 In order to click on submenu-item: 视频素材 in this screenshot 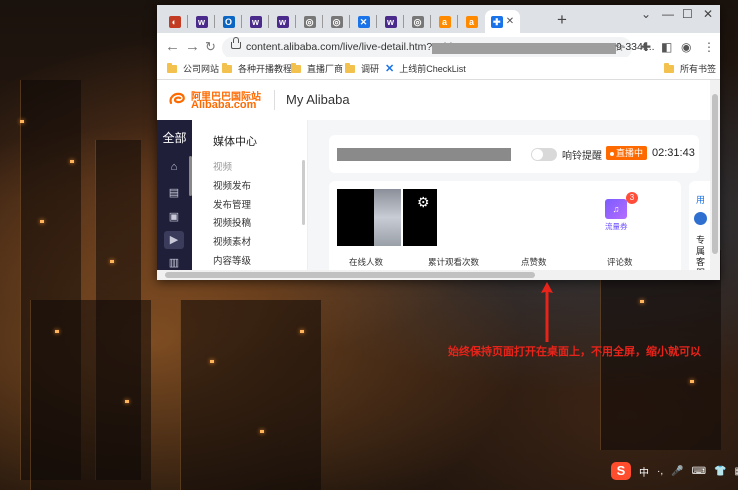, I will do `click(232, 241)`.